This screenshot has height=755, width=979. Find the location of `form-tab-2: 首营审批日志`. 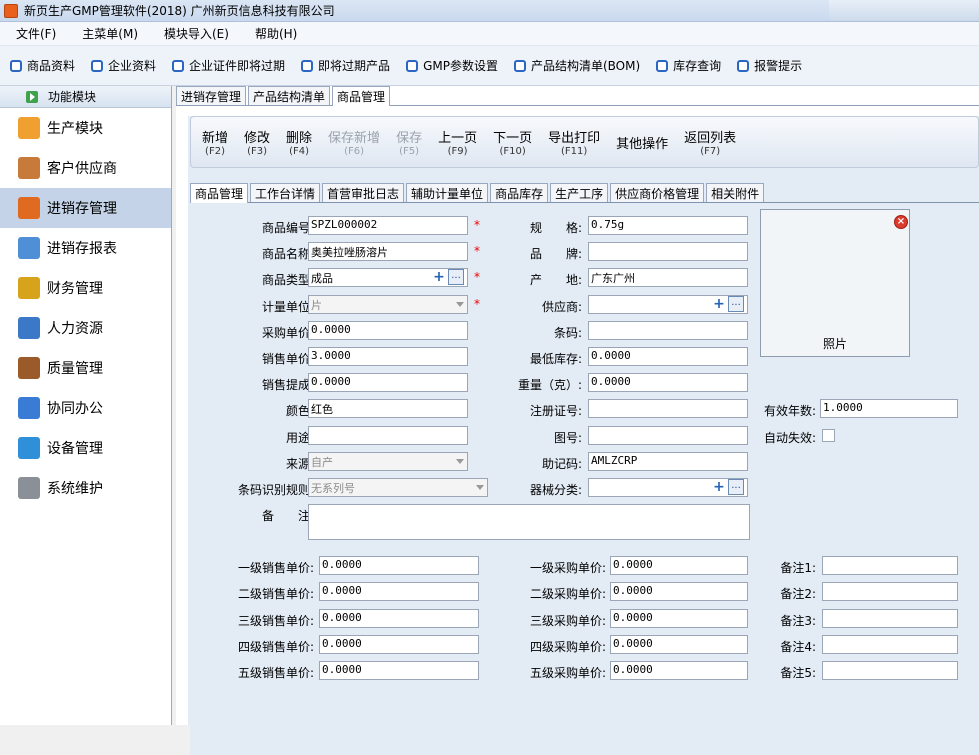

form-tab-2: 首营审批日志 is located at coordinates (363, 192).